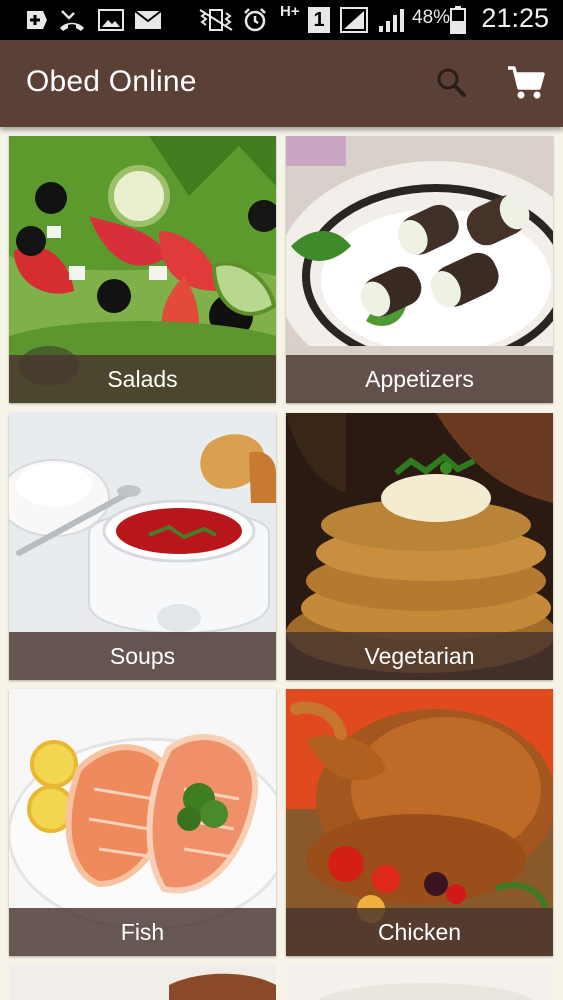 The image size is (563, 1000). I want to click on image-icon, so click(111, 20).